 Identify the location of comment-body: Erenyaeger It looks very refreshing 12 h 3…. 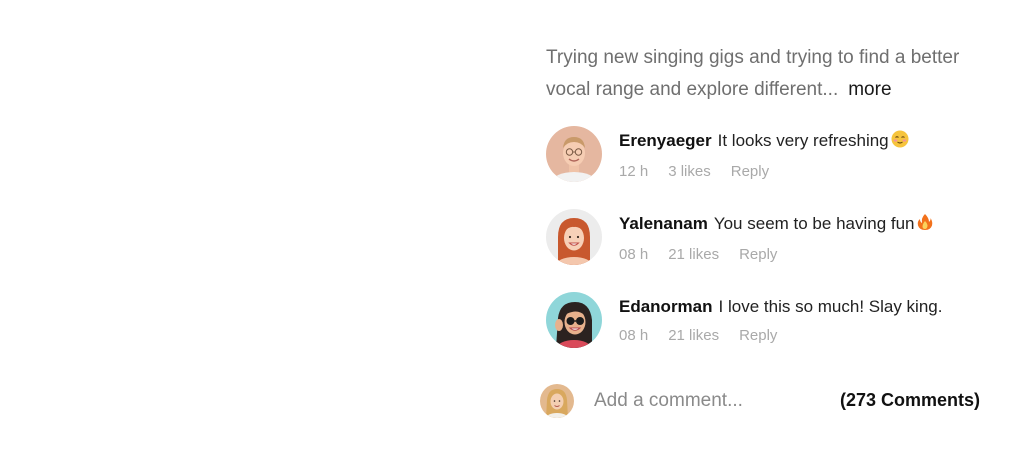
(799, 156).